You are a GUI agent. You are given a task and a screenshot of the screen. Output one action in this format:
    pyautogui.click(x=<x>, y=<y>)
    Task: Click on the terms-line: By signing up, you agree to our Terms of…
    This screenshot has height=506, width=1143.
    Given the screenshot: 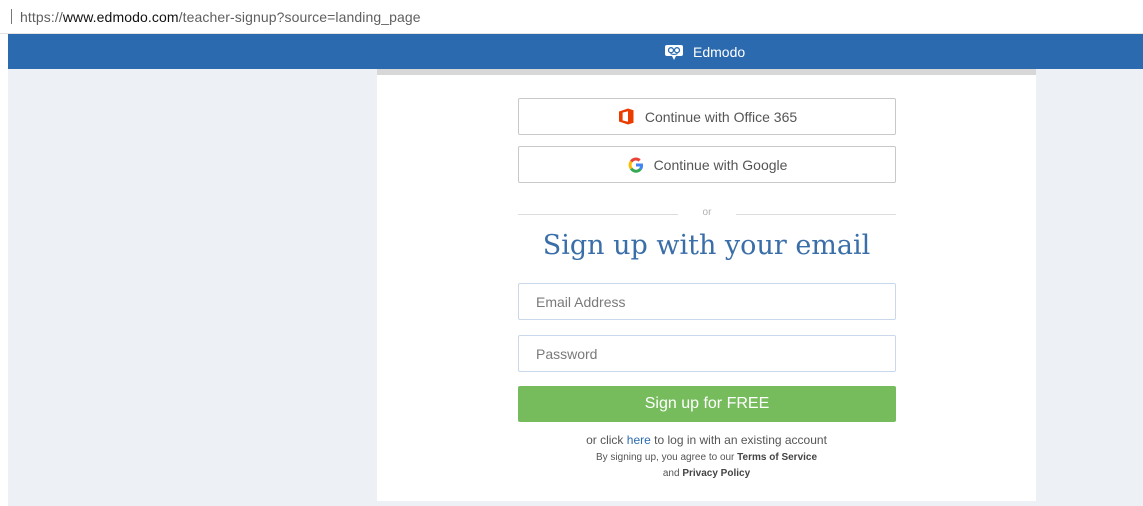 What is the action you would take?
    pyautogui.click(x=706, y=458)
    